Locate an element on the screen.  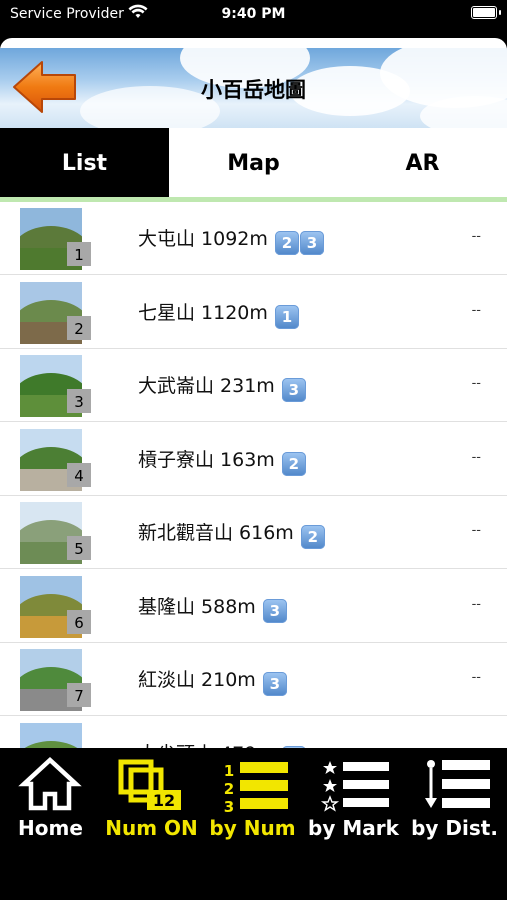
clock: 9:40 PM is located at coordinates (253, 14).